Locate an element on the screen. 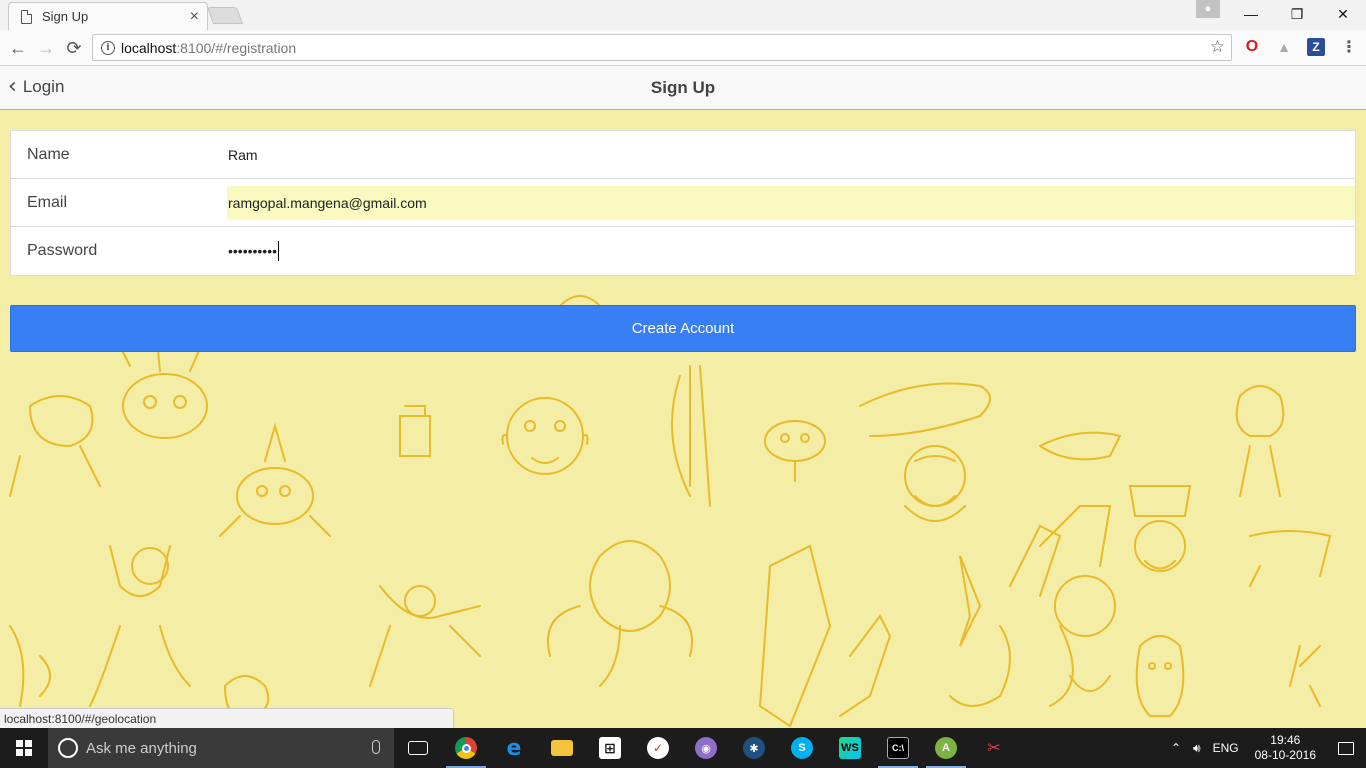 The image size is (1366, 768). start-button is located at coordinates (24, 748).